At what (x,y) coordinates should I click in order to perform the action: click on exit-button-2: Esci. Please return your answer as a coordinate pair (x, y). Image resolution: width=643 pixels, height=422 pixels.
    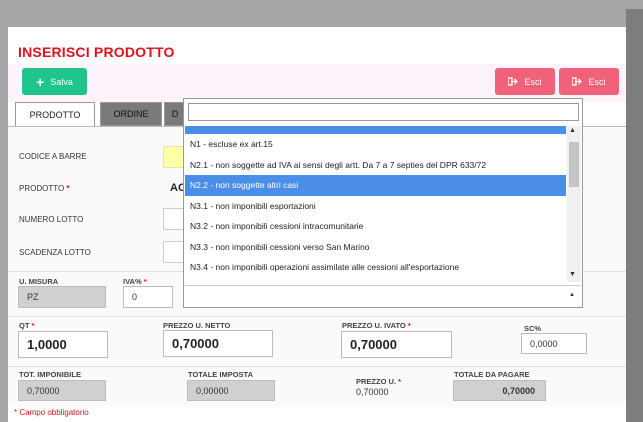
    Looking at the image, I should click on (589, 81).